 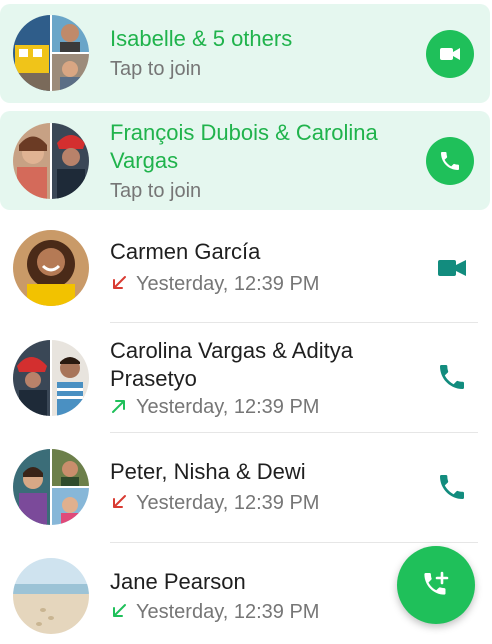 I want to click on video-call-button, so click(x=452, y=268).